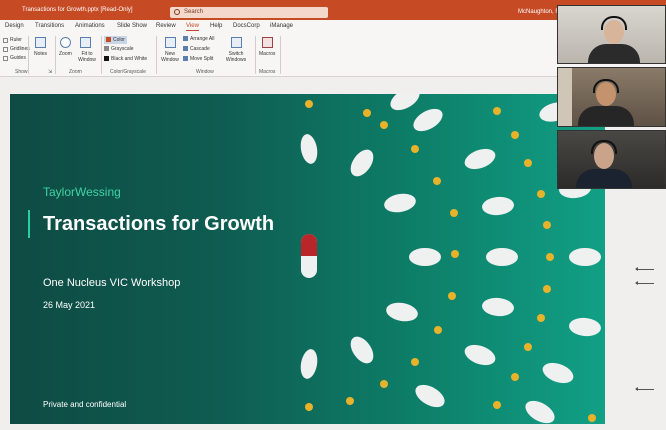  What do you see at coordinates (82, 192) in the screenshot?
I see `brand-logo-text: TaylorWessing` at bounding box center [82, 192].